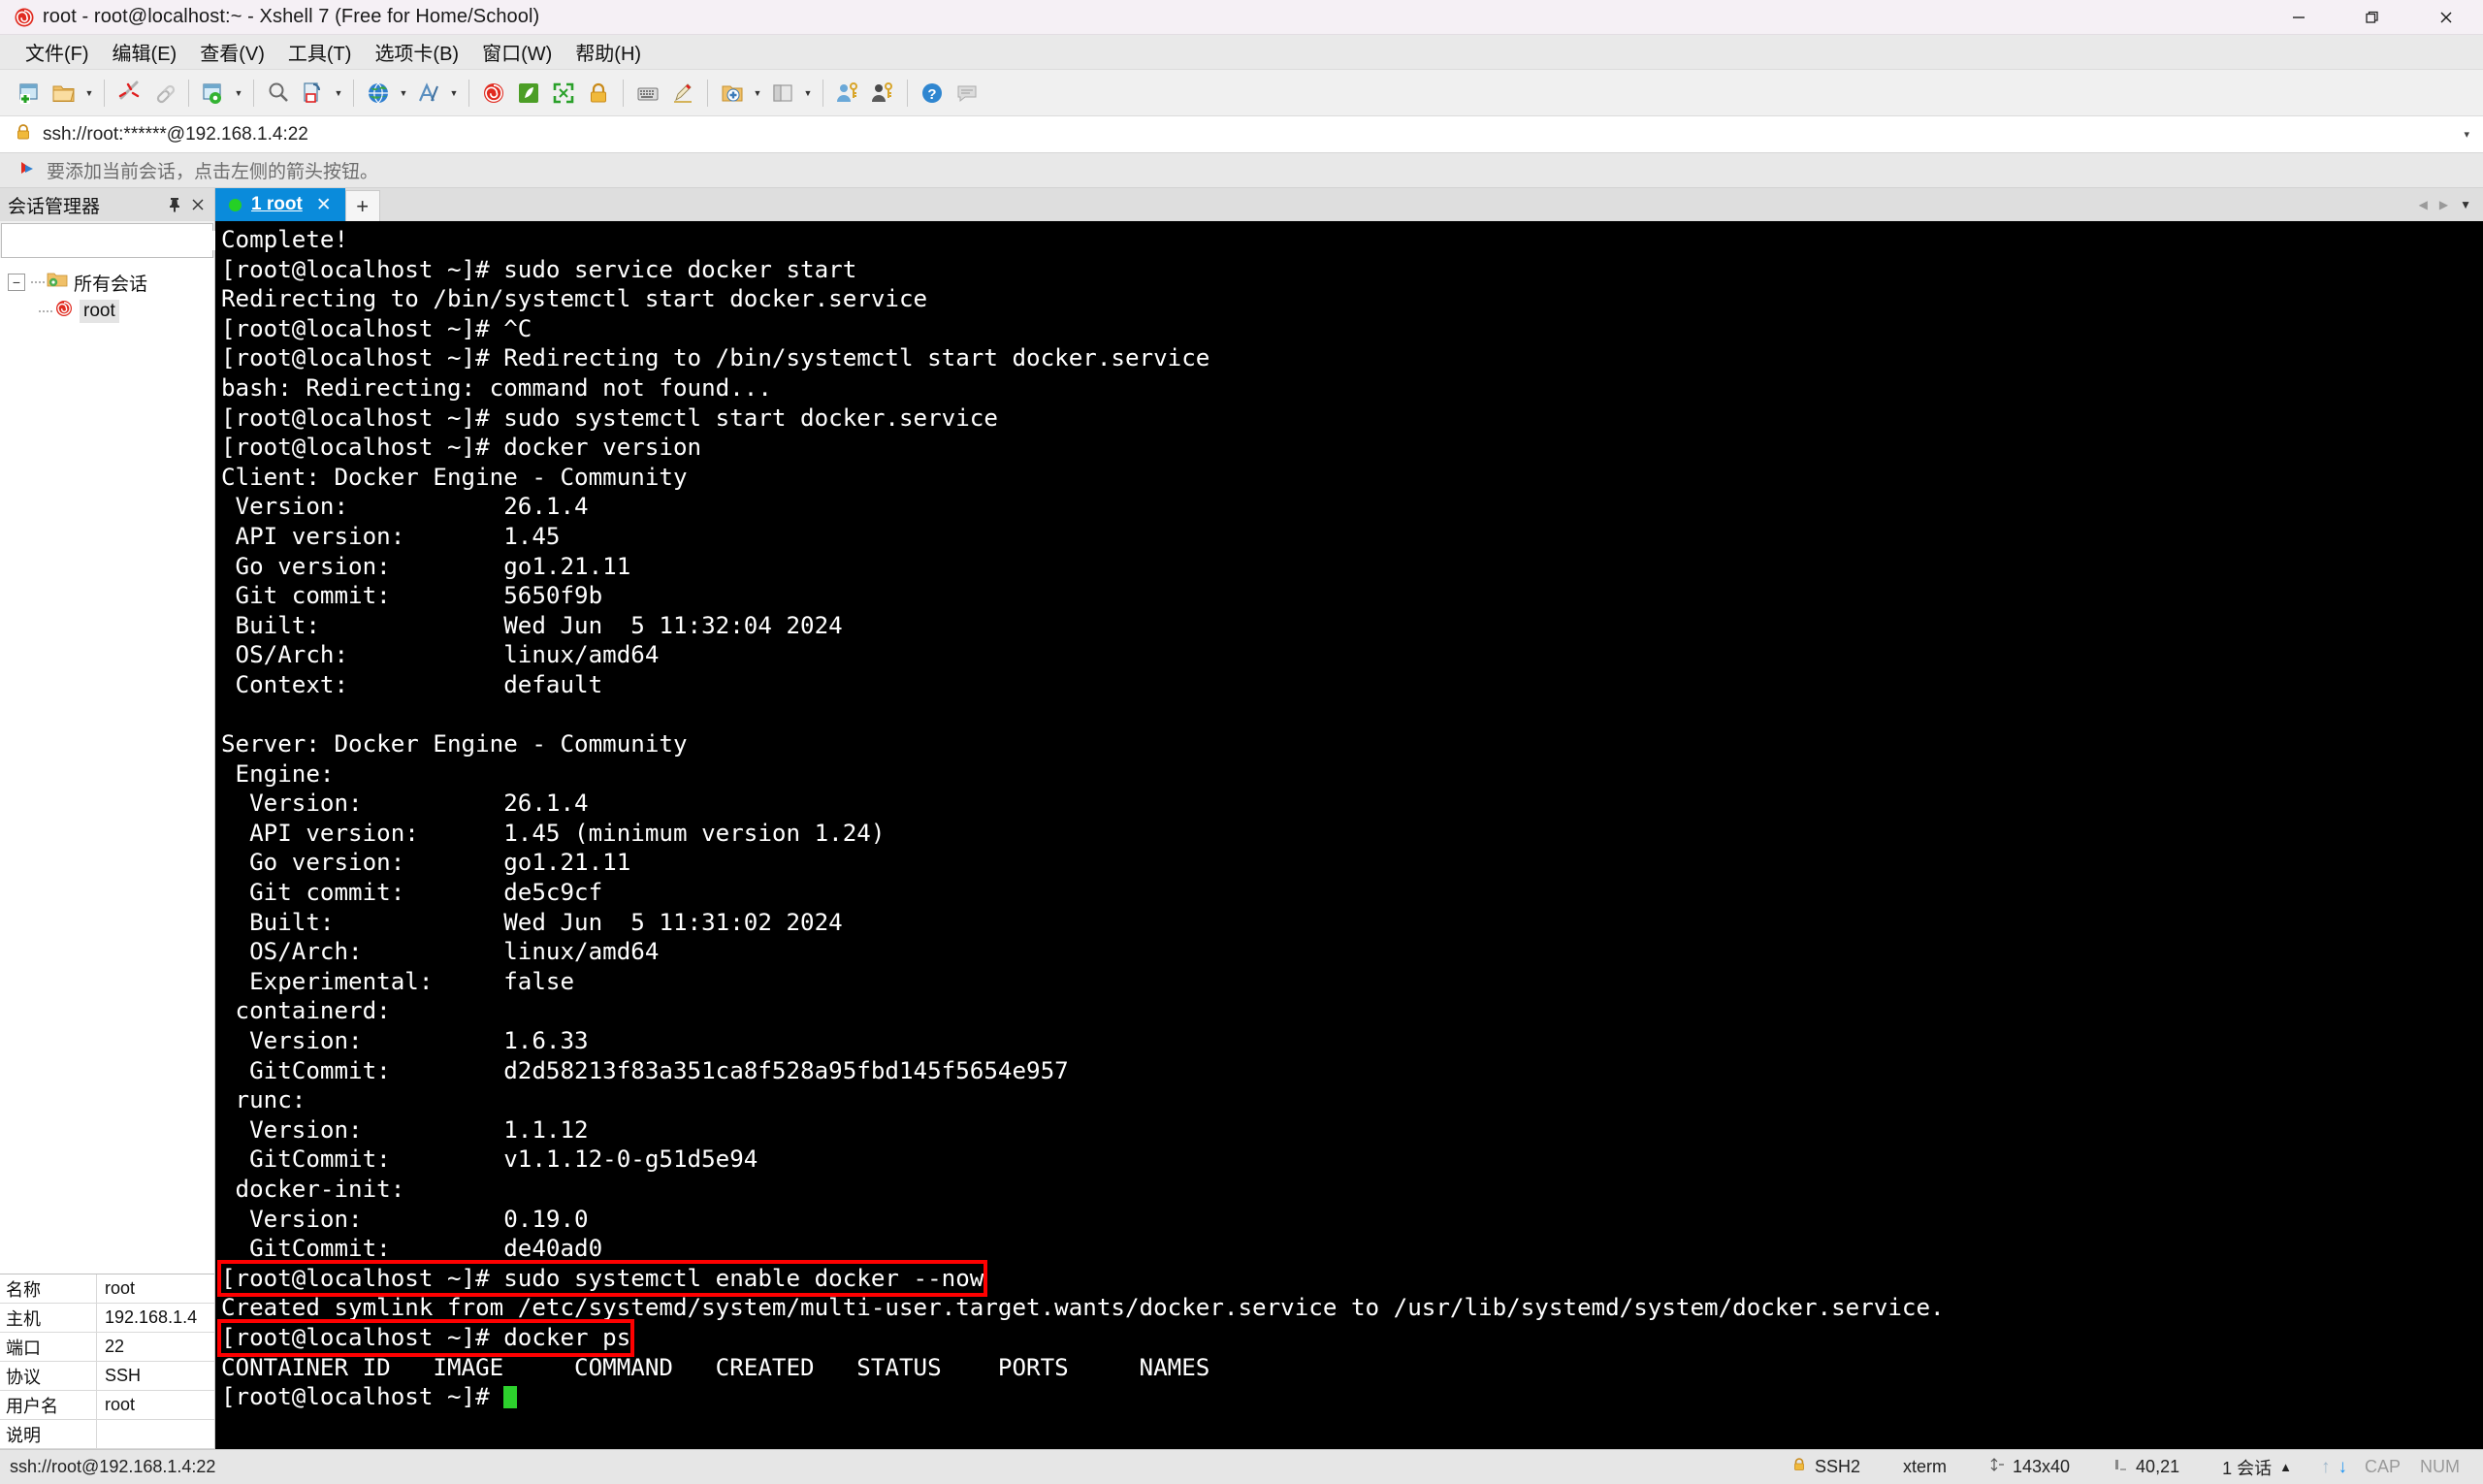  I want to click on search-icon, so click(279, 93).